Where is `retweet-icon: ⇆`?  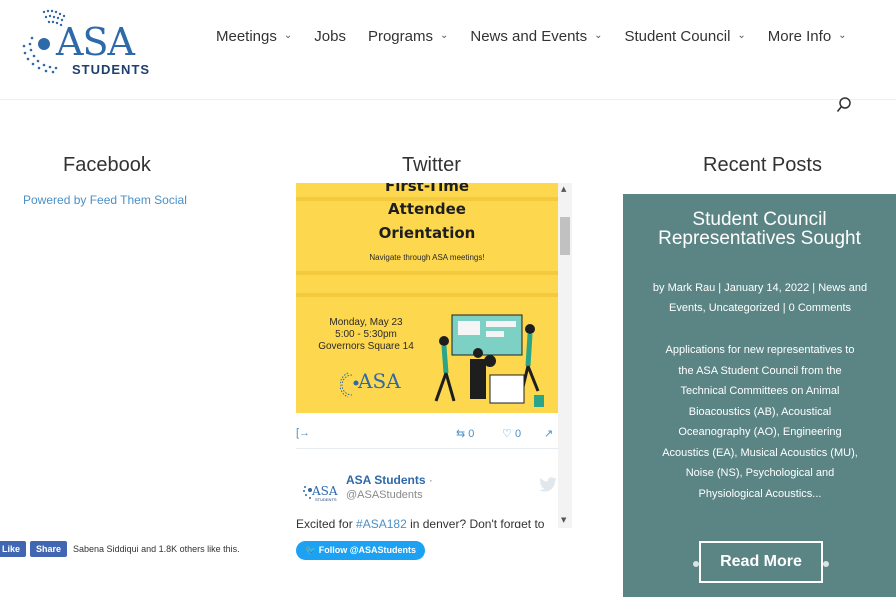 retweet-icon: ⇆ is located at coordinates (461, 434).